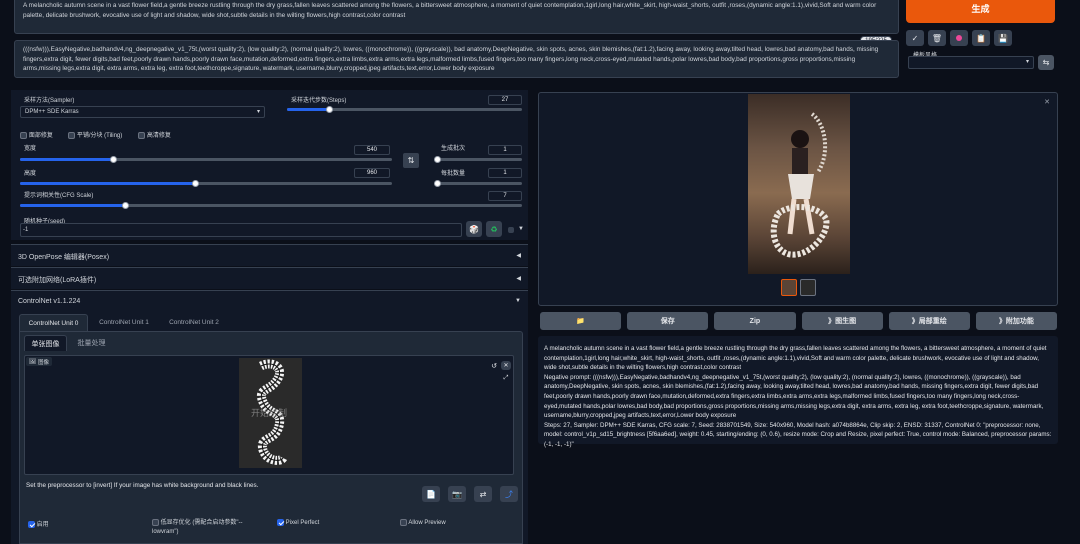 Image resolution: width=1080 pixels, height=544 pixels. I want to click on swap-icon: ⇄, so click(483, 494).